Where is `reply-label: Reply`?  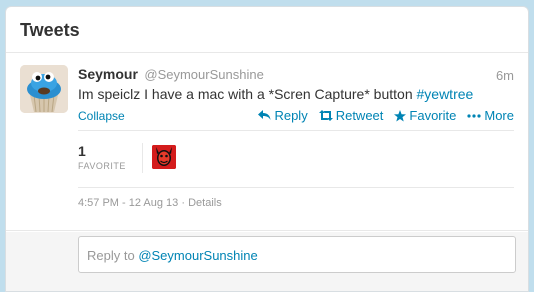
reply-label: Reply is located at coordinates (291, 115).